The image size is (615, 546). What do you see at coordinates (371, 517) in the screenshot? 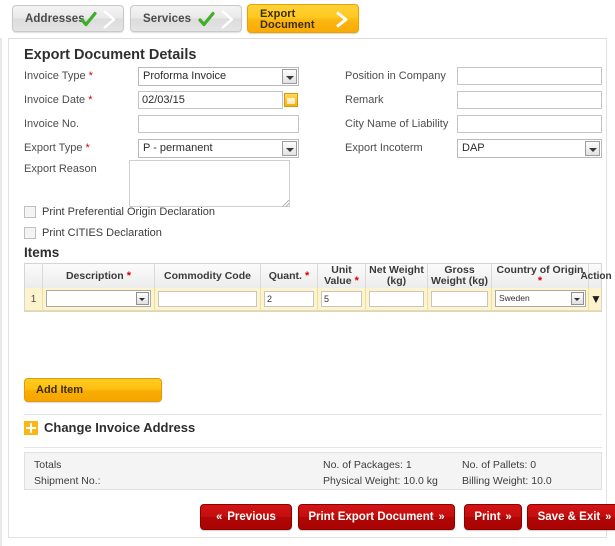
I see `print-export-document-button-label: Print Export Document` at bounding box center [371, 517].